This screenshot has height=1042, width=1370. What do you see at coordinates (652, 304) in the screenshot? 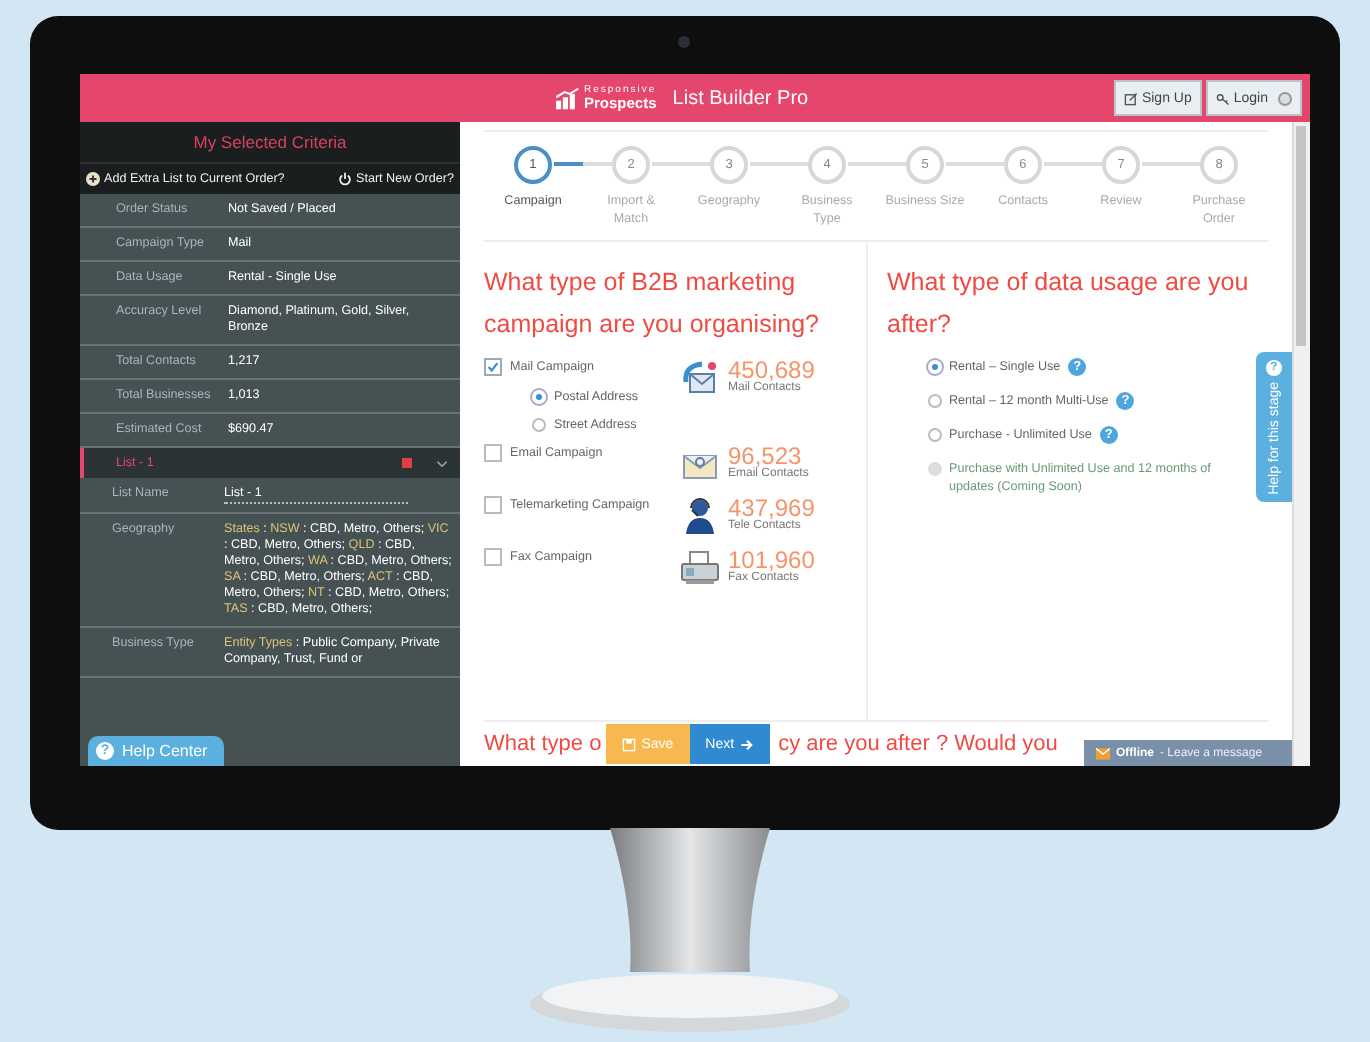
I see `question-heading: What type of B2B marketing campaign are you organising?` at bounding box center [652, 304].